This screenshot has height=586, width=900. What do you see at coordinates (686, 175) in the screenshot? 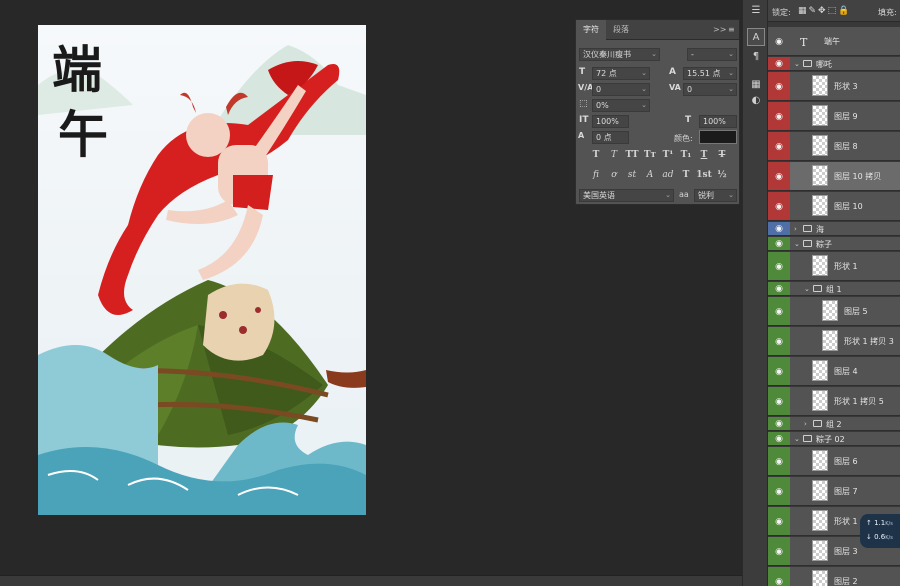
I see `contextual-alternates-button: T` at bounding box center [686, 175].